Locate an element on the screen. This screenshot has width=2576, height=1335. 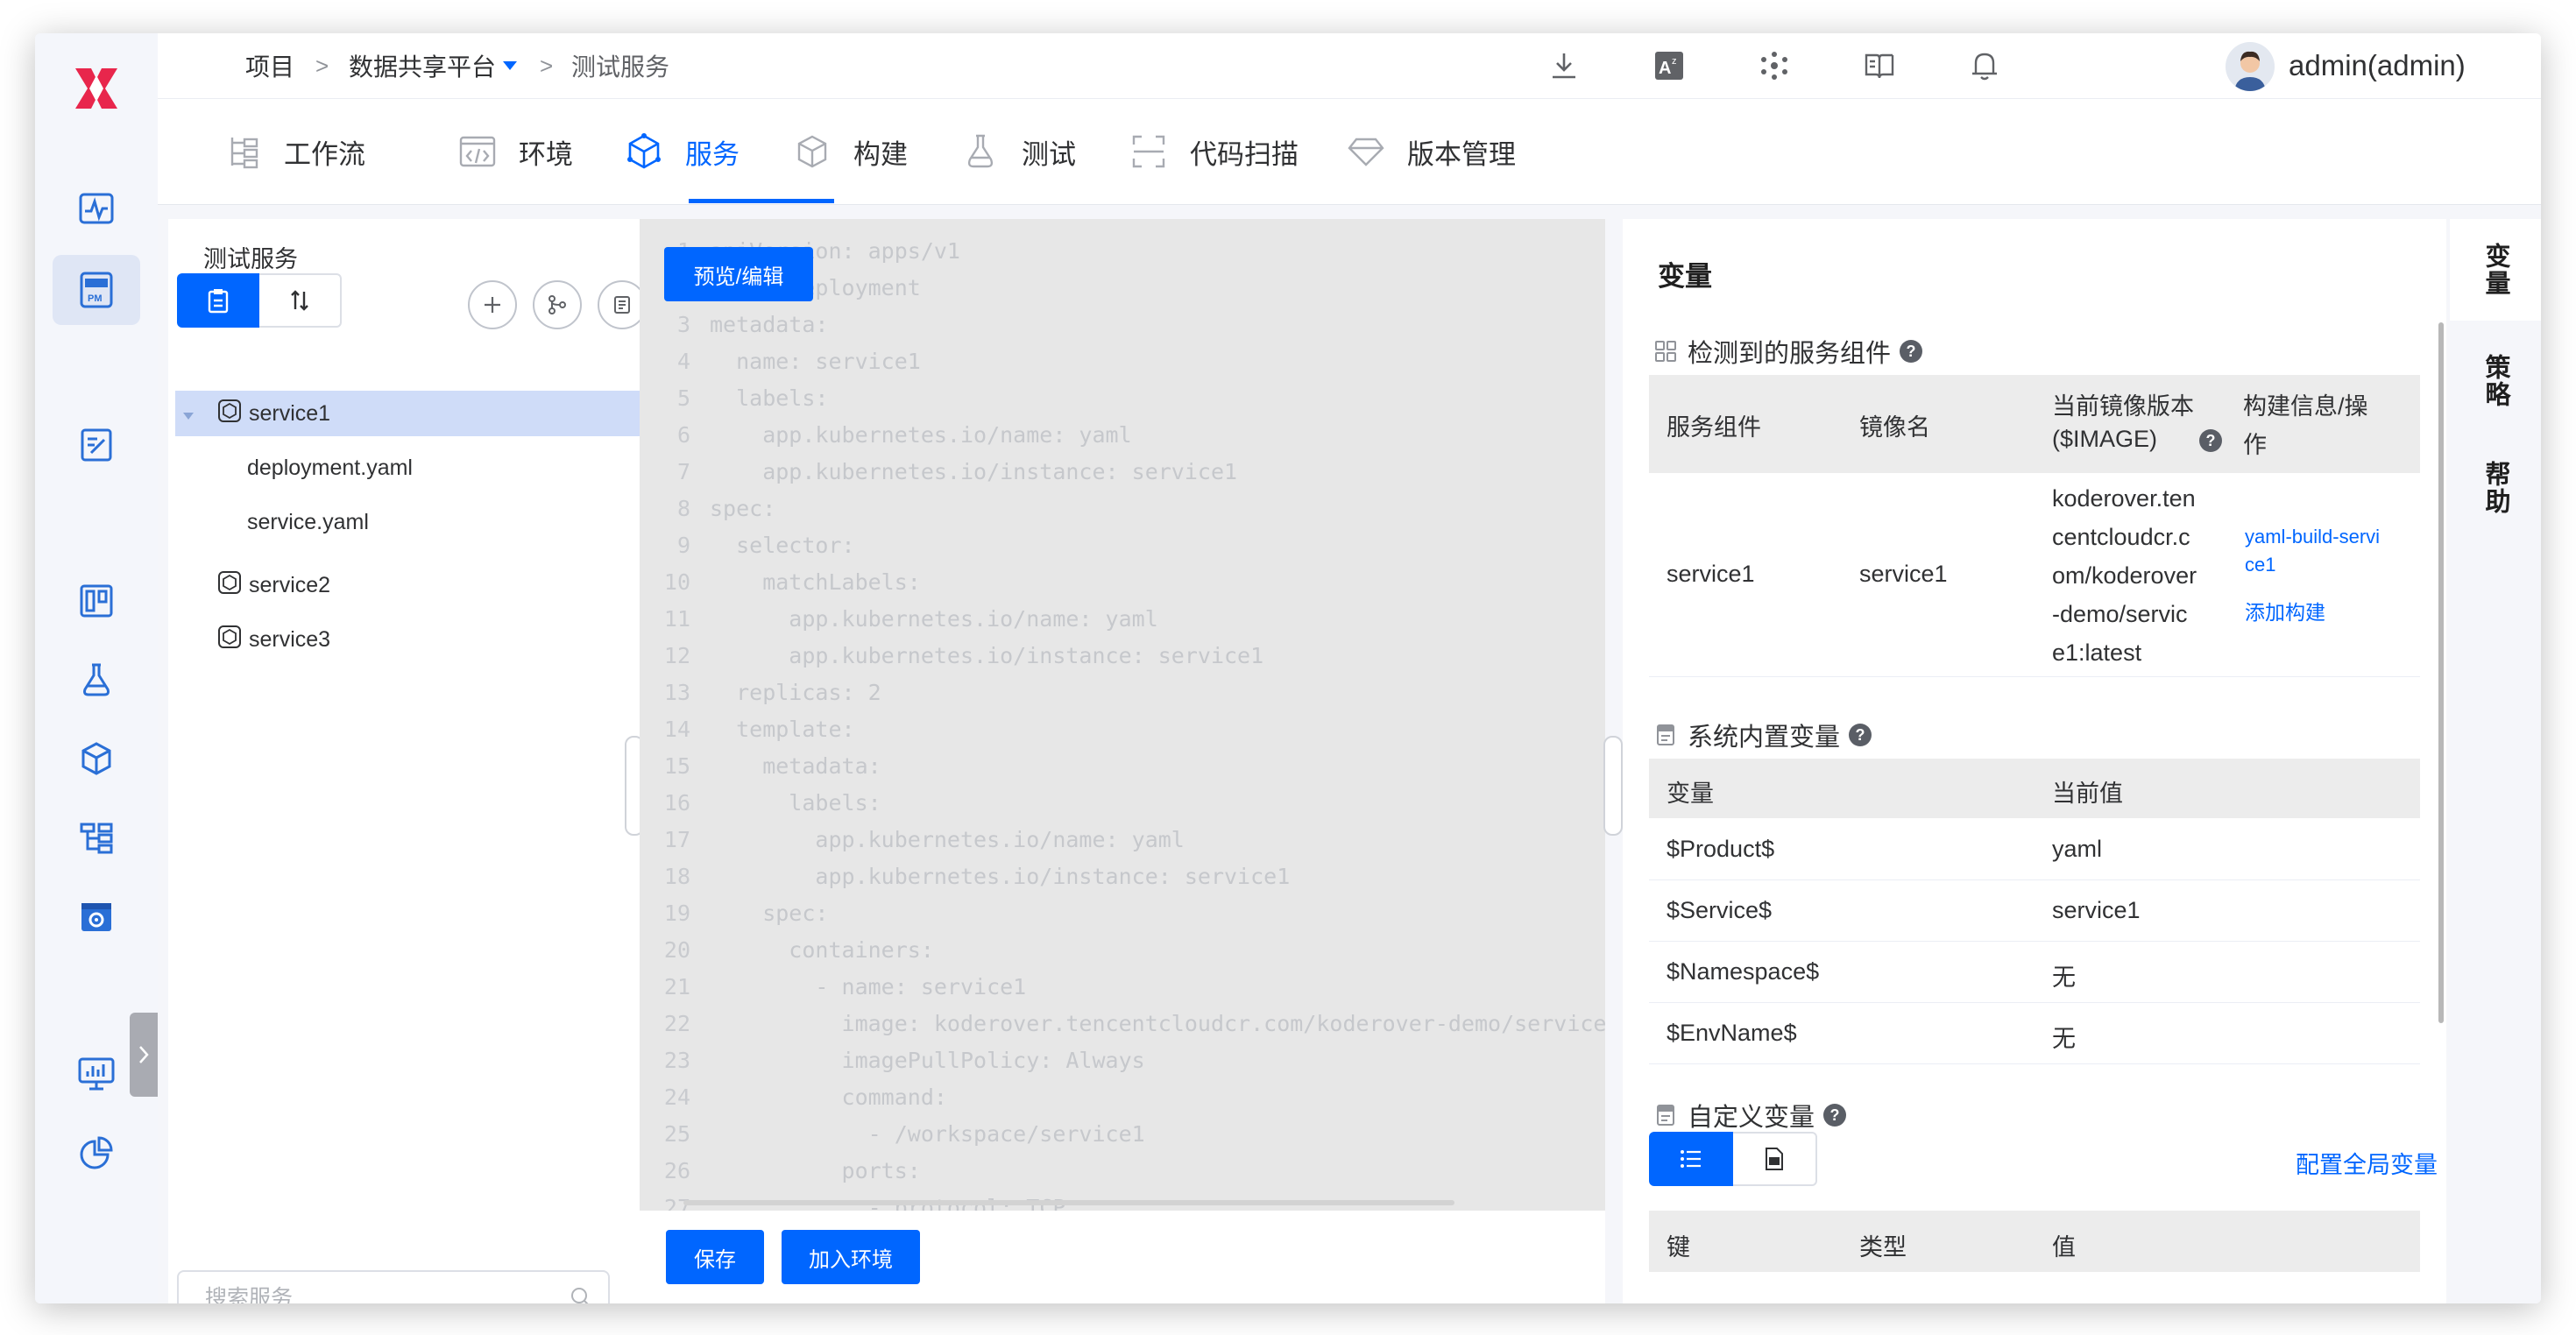
tab-workflow: 工作流 is located at coordinates (294, 151).